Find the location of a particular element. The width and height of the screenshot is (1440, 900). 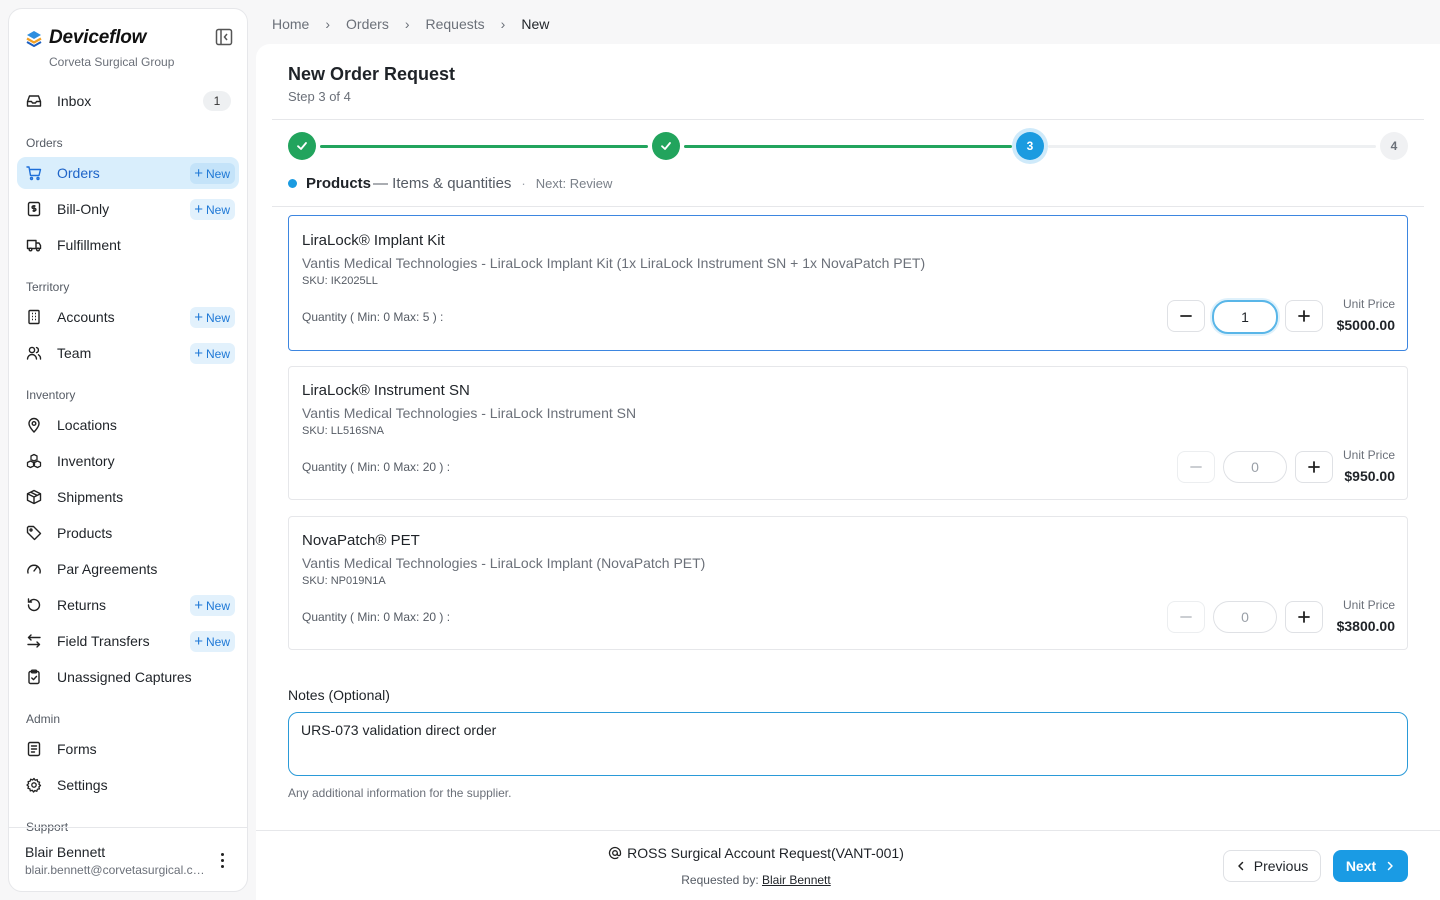

field-transfers-new-button: + New is located at coordinates (212, 641).